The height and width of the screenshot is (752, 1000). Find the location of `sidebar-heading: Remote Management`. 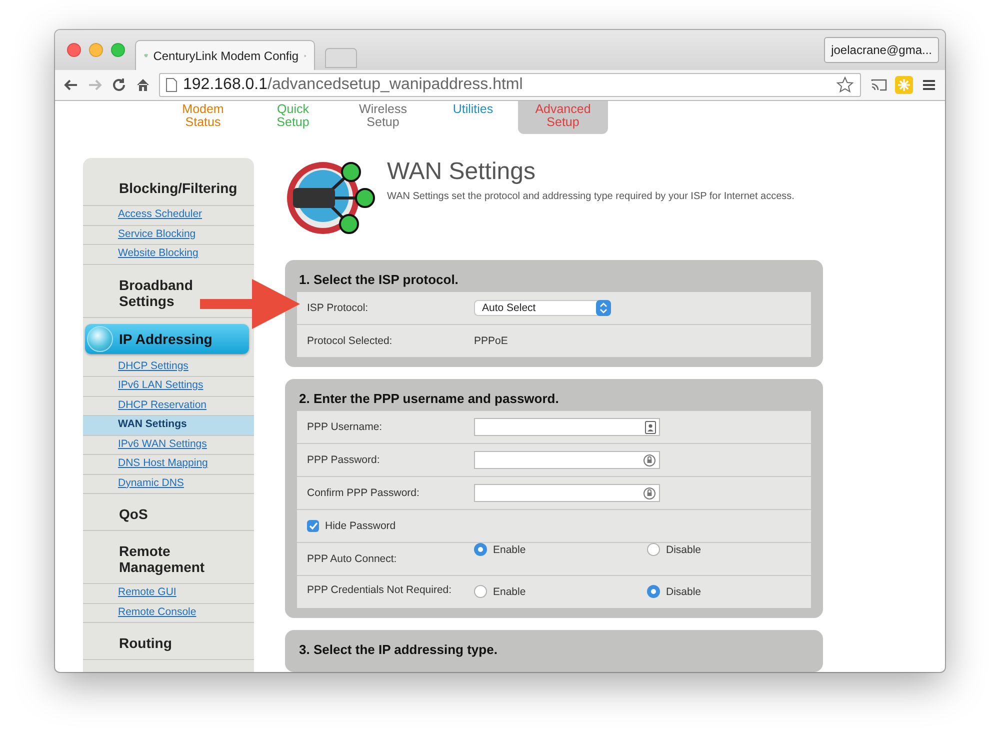

sidebar-heading: Remote Management is located at coordinates (168, 557).